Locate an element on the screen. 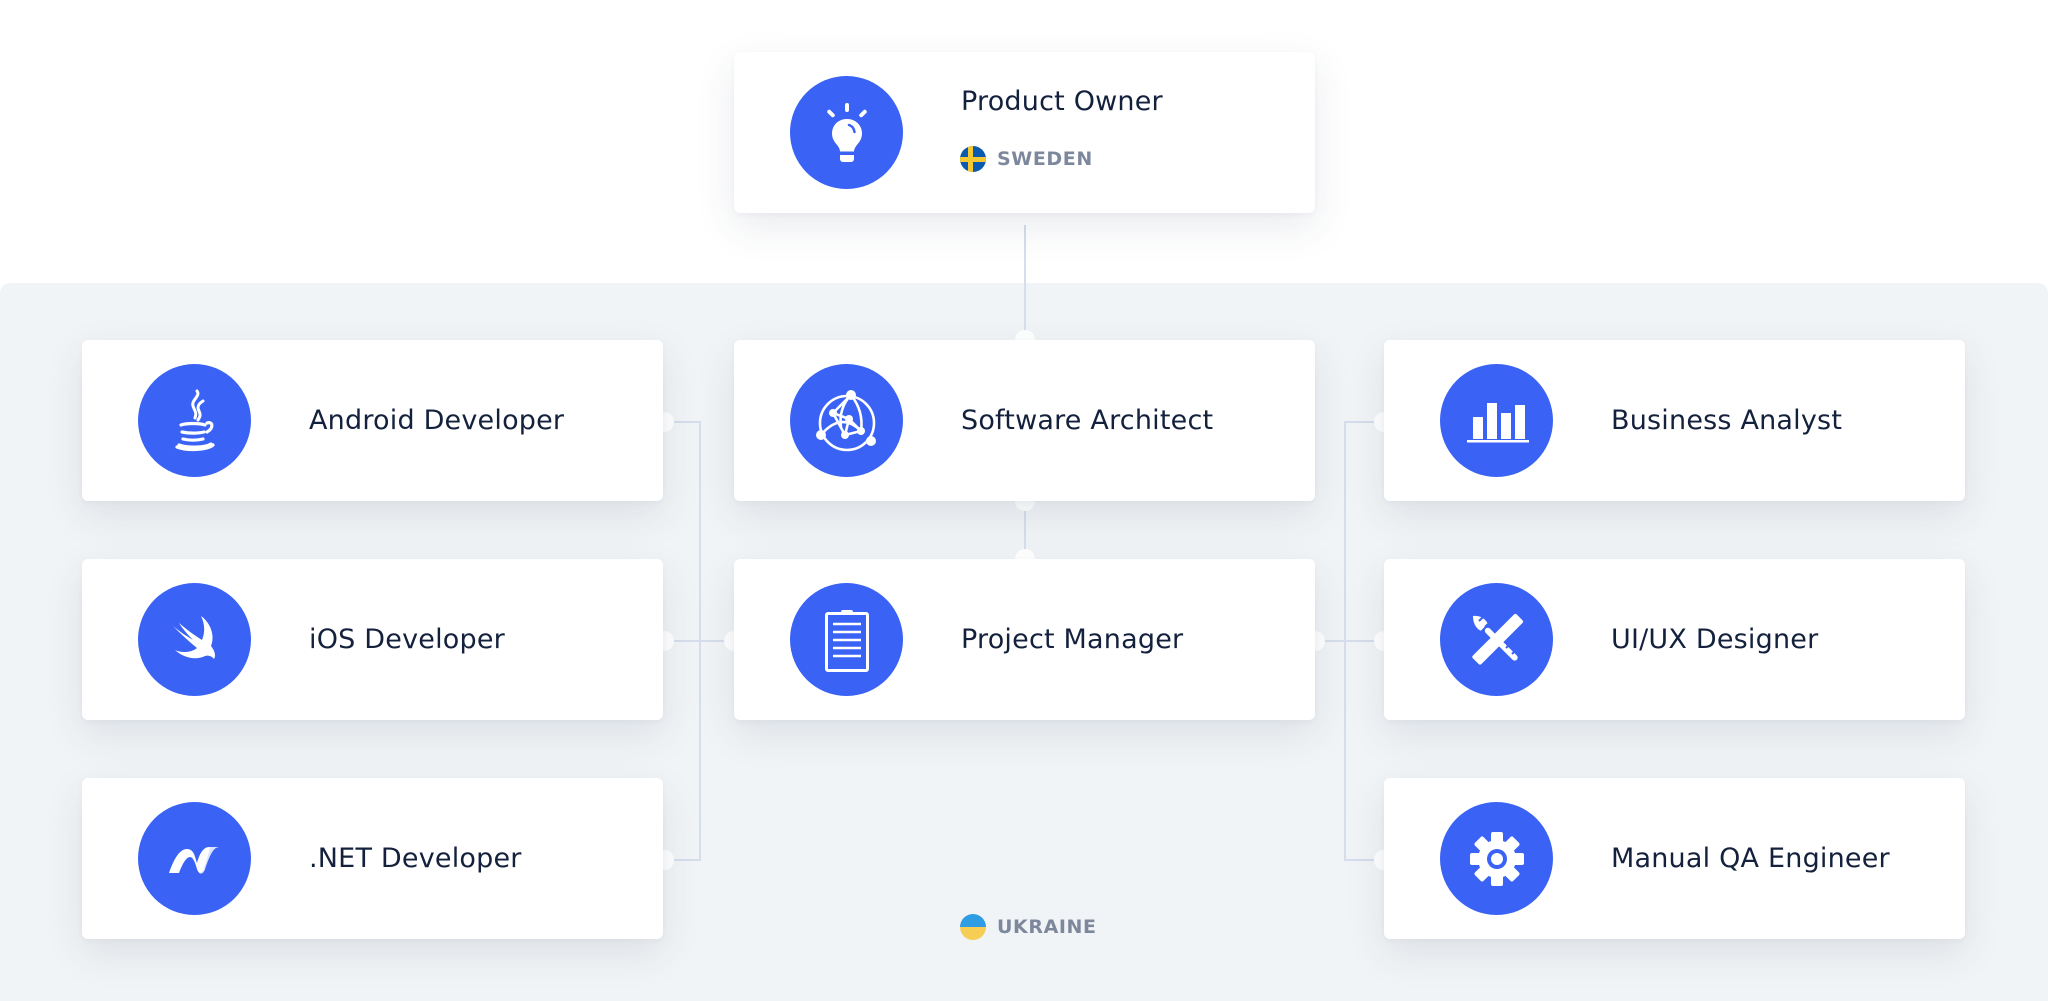 This screenshot has width=2048, height=1001. role-title: Business Analyst is located at coordinates (1727, 420).